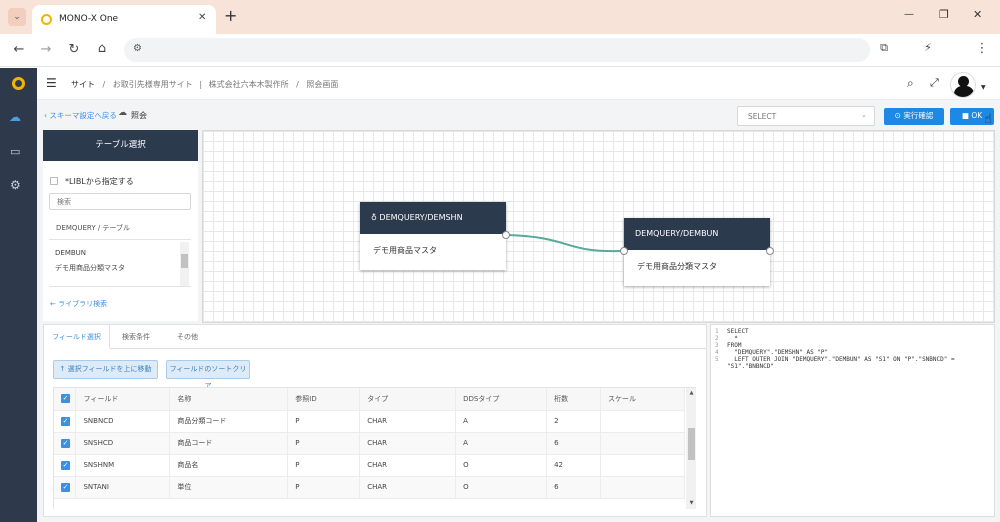  What do you see at coordinates (963, 85) in the screenshot?
I see `user-avatar` at bounding box center [963, 85].